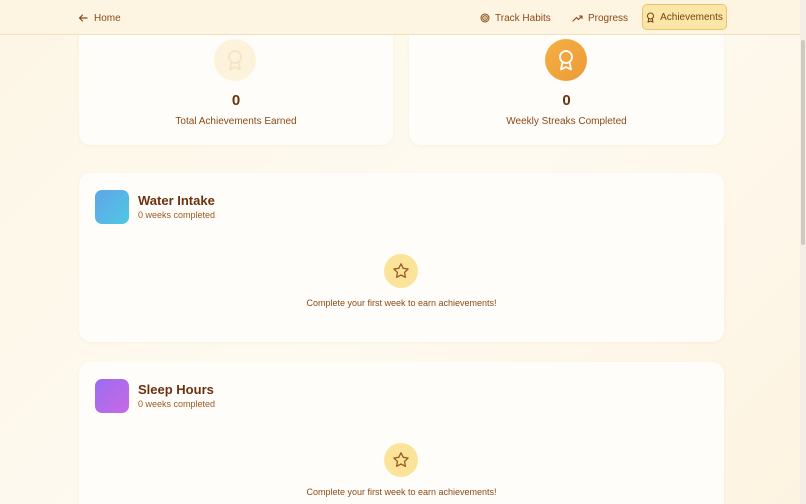  What do you see at coordinates (608, 18) in the screenshot?
I see `nav-progress-label: Progress` at bounding box center [608, 18].